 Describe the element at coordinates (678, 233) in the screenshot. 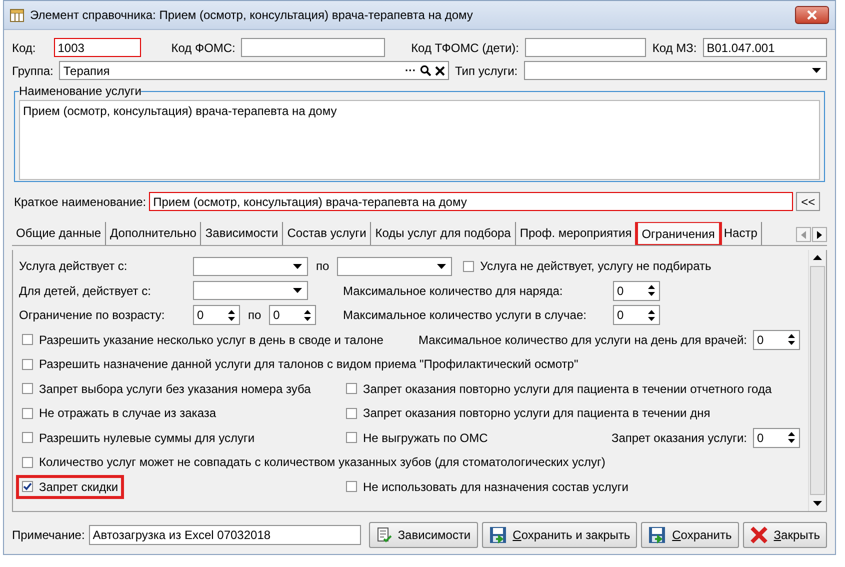

I see `tab: Ограничения` at that location.